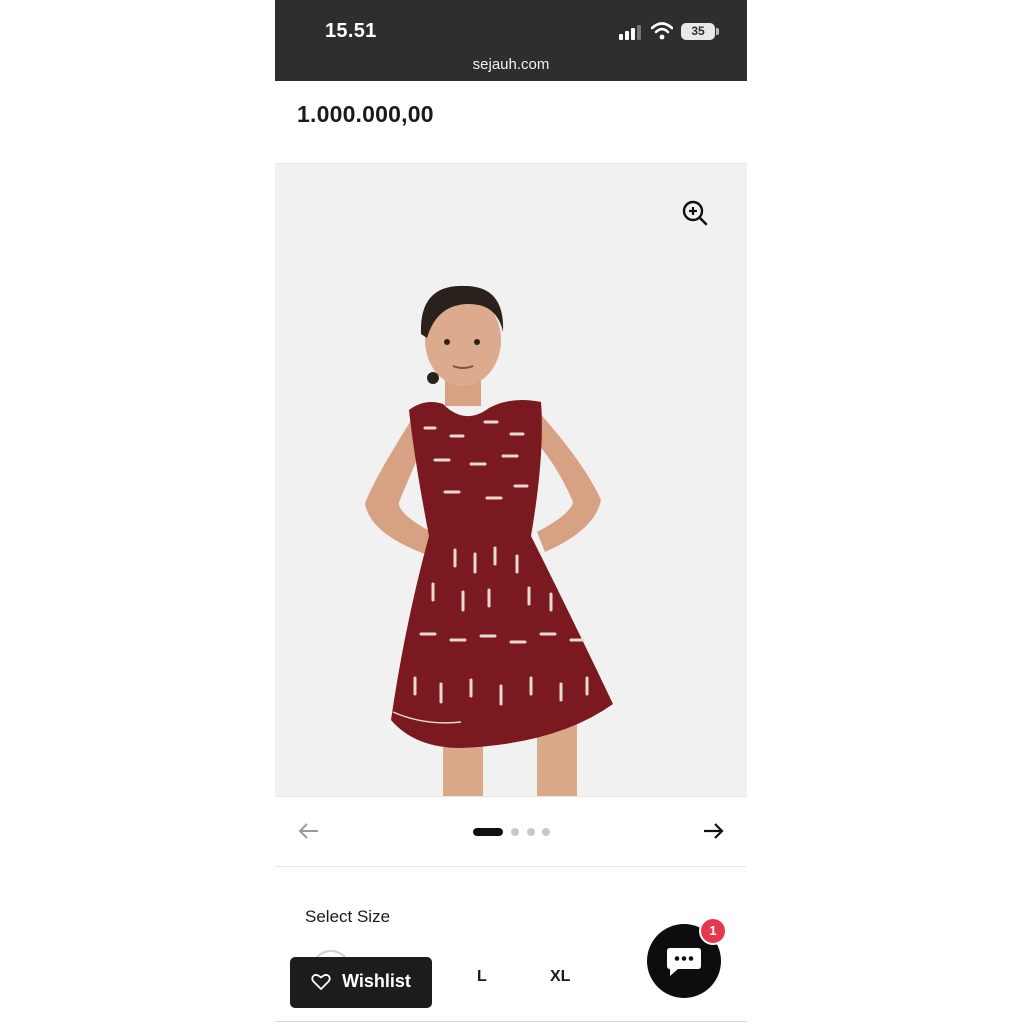 The height and width of the screenshot is (1024, 1024). I want to click on status-bar: 15.51 35 sejauh.com, so click(511, 40).